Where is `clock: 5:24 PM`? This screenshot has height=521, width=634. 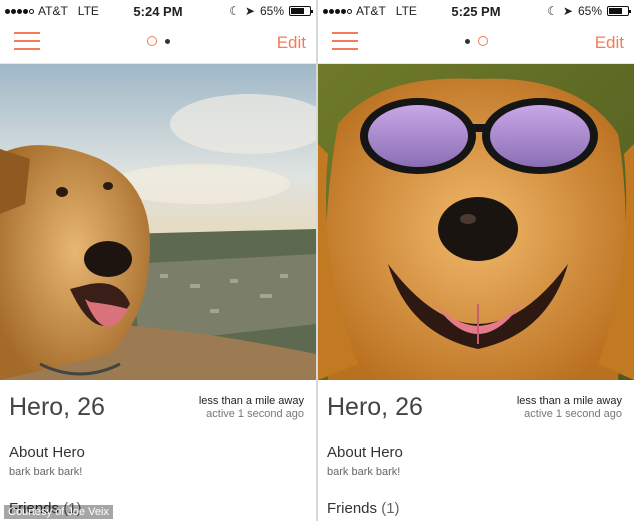 clock: 5:24 PM is located at coordinates (158, 11).